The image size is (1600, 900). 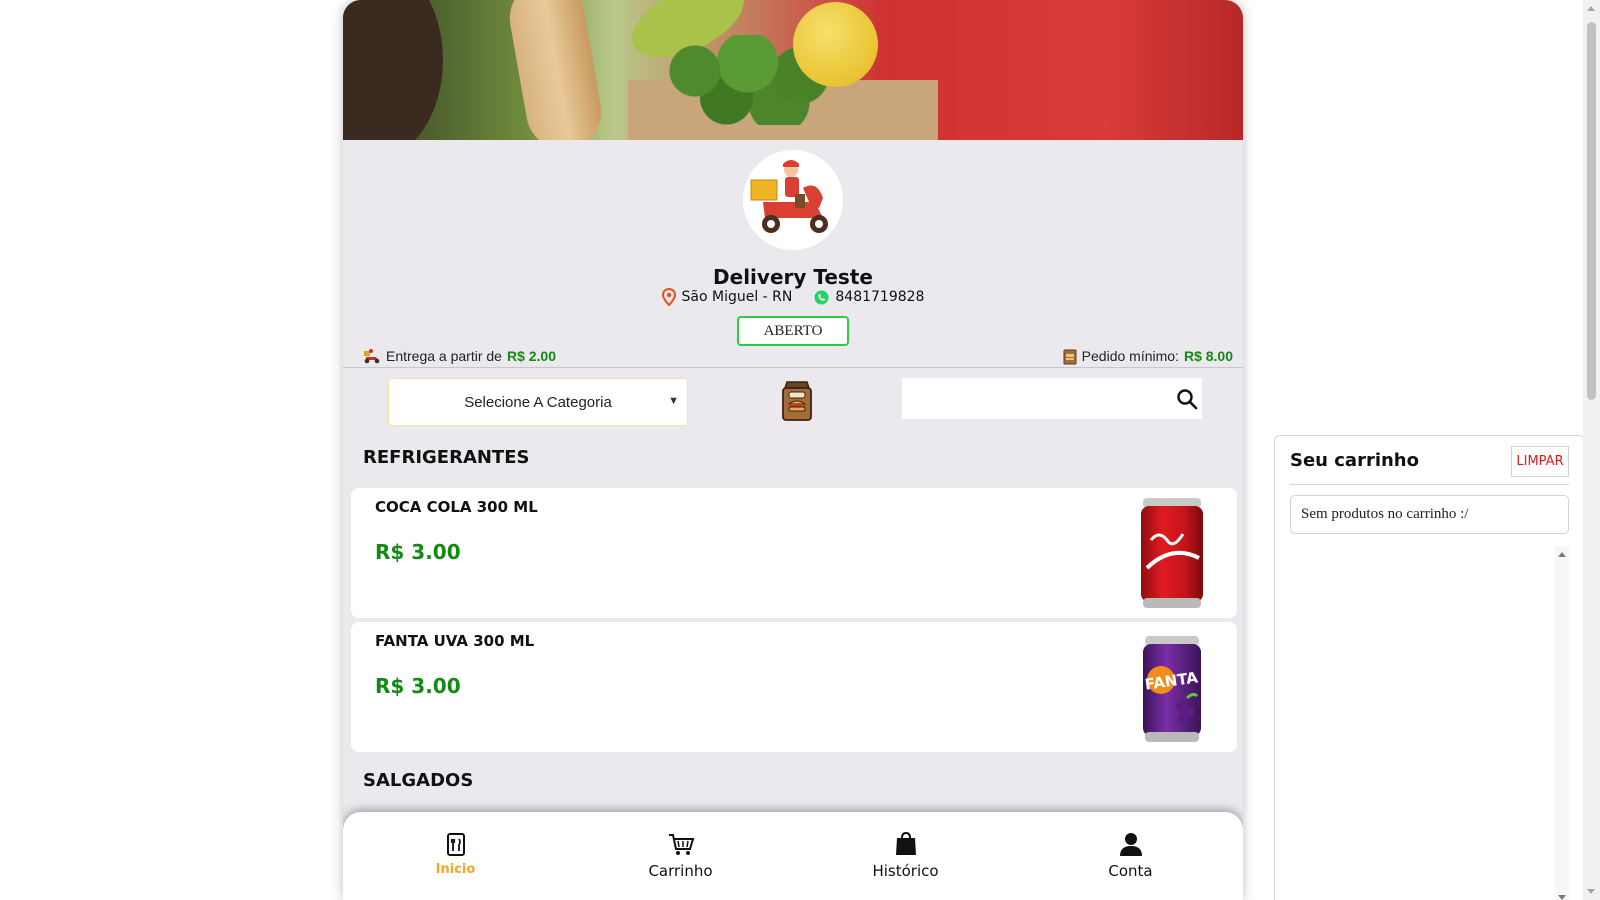 What do you see at coordinates (905, 843) in the screenshot?
I see `shopping-bag-icon` at bounding box center [905, 843].